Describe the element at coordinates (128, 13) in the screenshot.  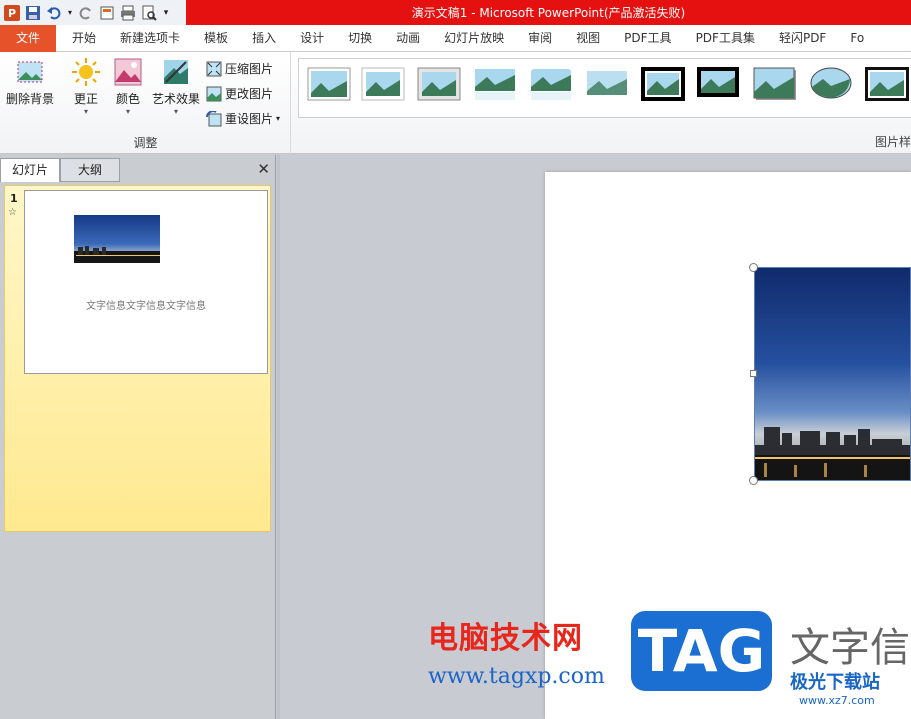
I see `print-icon` at that location.